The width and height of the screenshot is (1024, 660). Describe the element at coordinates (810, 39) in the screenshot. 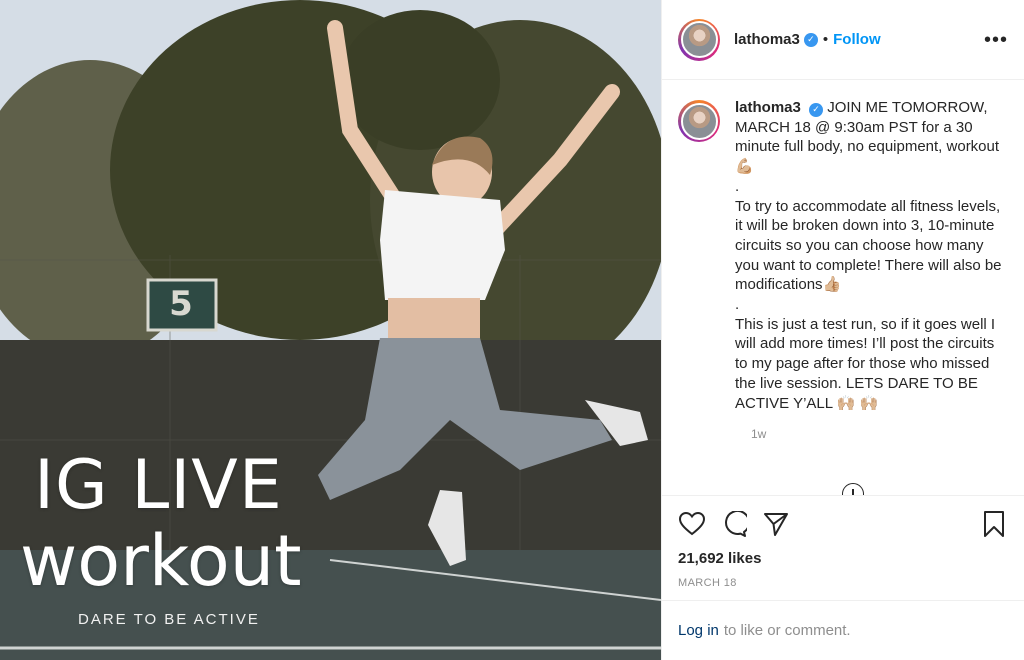

I see `verified-badge-icon: ✓` at that location.